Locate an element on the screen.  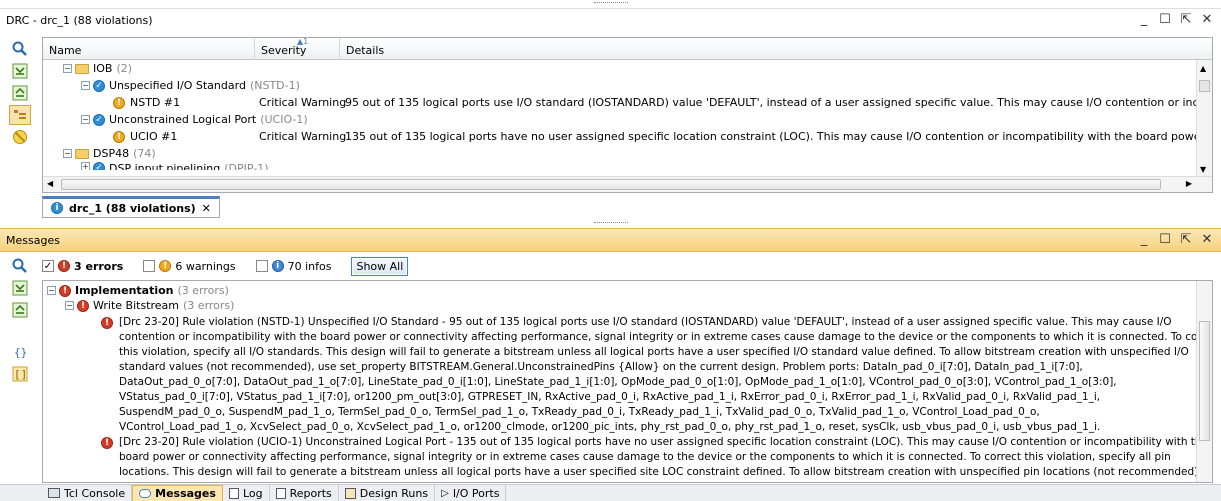
top-splitter is located at coordinates (610, 4).